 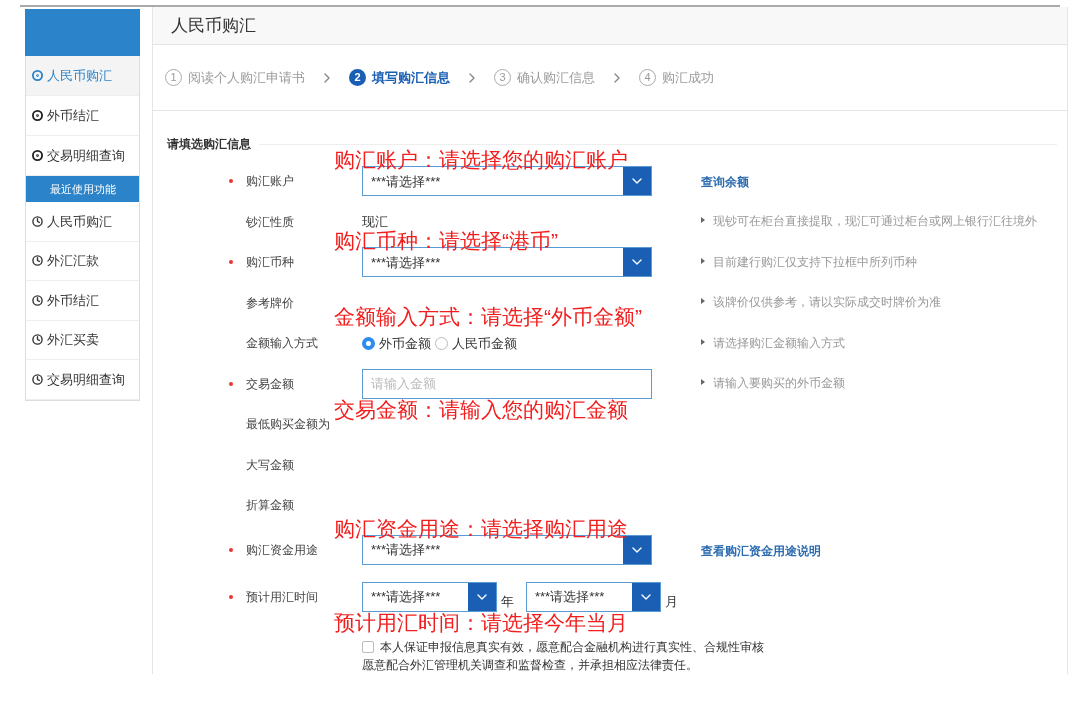 I want to click on unit-label: 月, so click(x=671, y=602).